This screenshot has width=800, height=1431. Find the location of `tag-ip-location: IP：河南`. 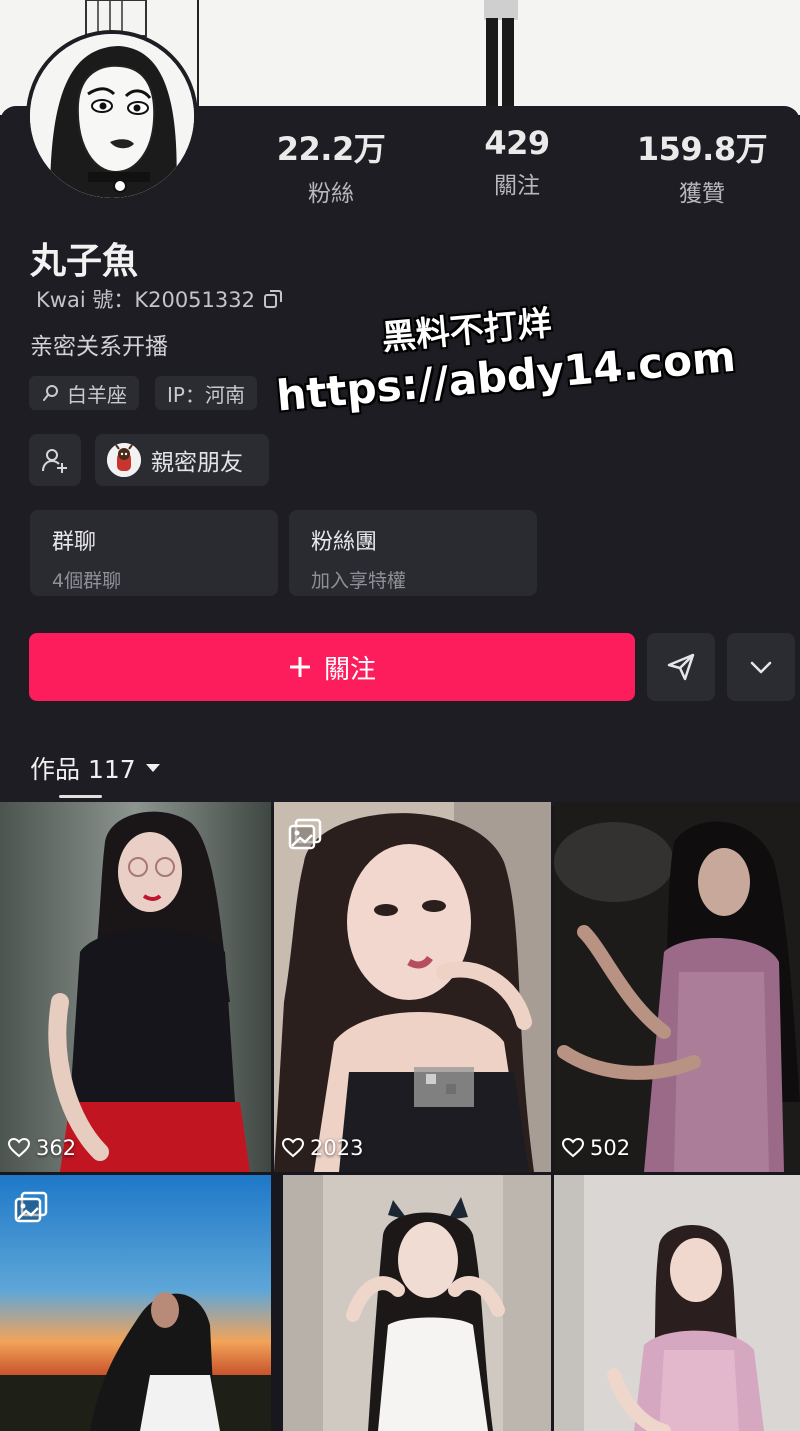

tag-ip-location: IP：河南 is located at coordinates (206, 393).